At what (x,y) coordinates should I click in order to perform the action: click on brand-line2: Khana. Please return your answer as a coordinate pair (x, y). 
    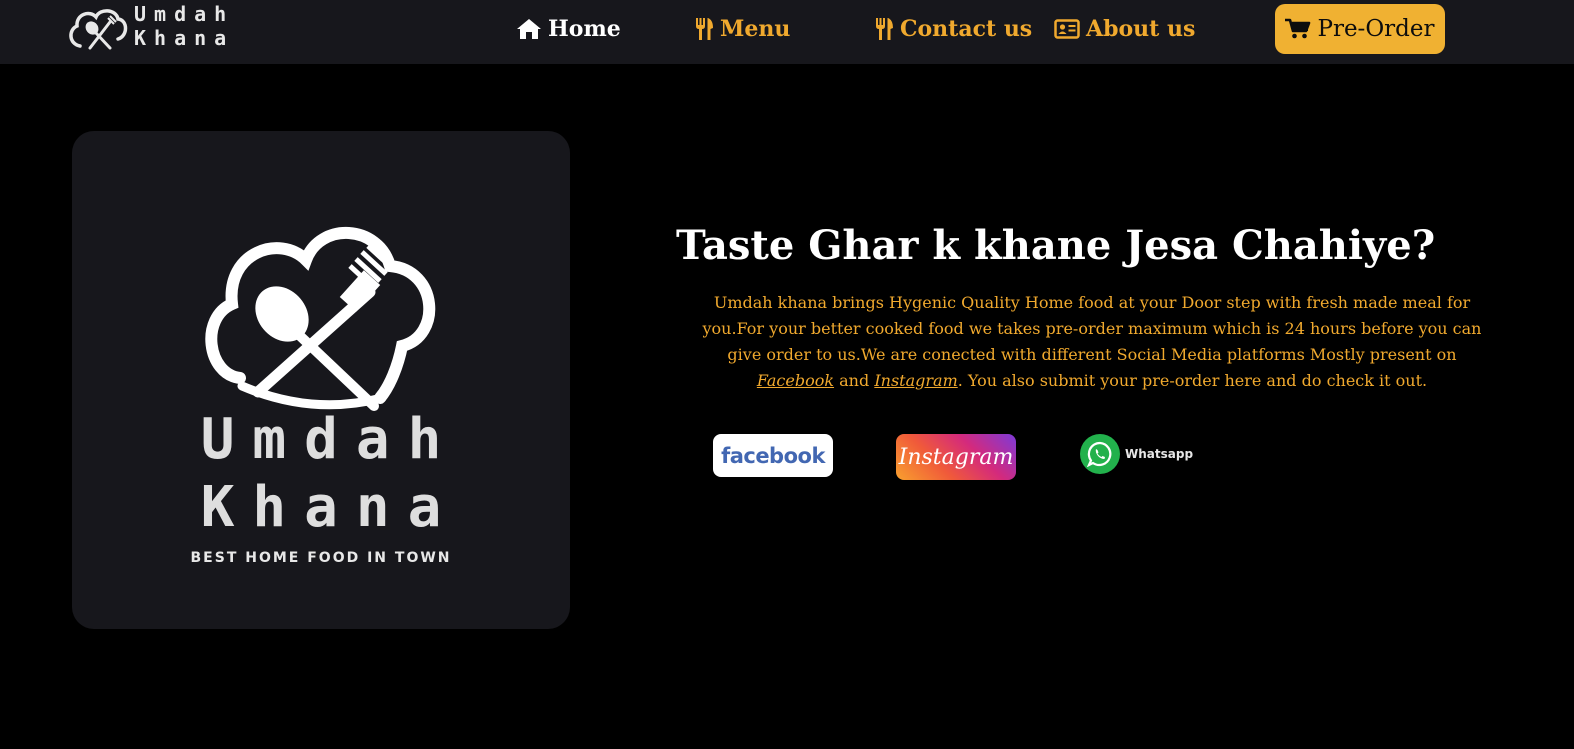
    Looking at the image, I should click on (184, 38).